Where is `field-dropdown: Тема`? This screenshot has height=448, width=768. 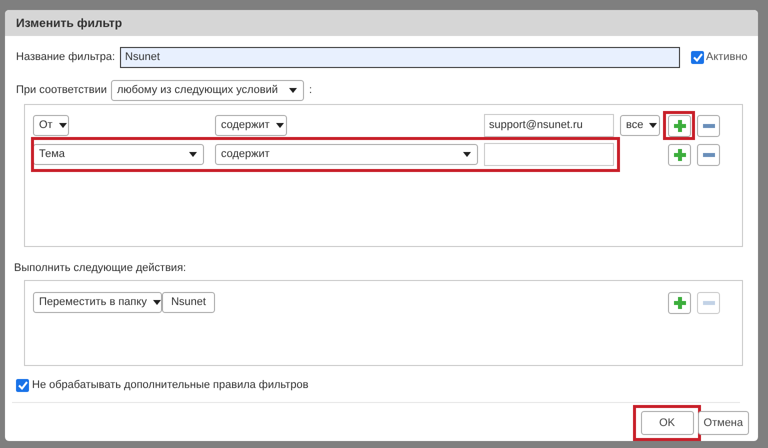
field-dropdown: Тема is located at coordinates (118, 154).